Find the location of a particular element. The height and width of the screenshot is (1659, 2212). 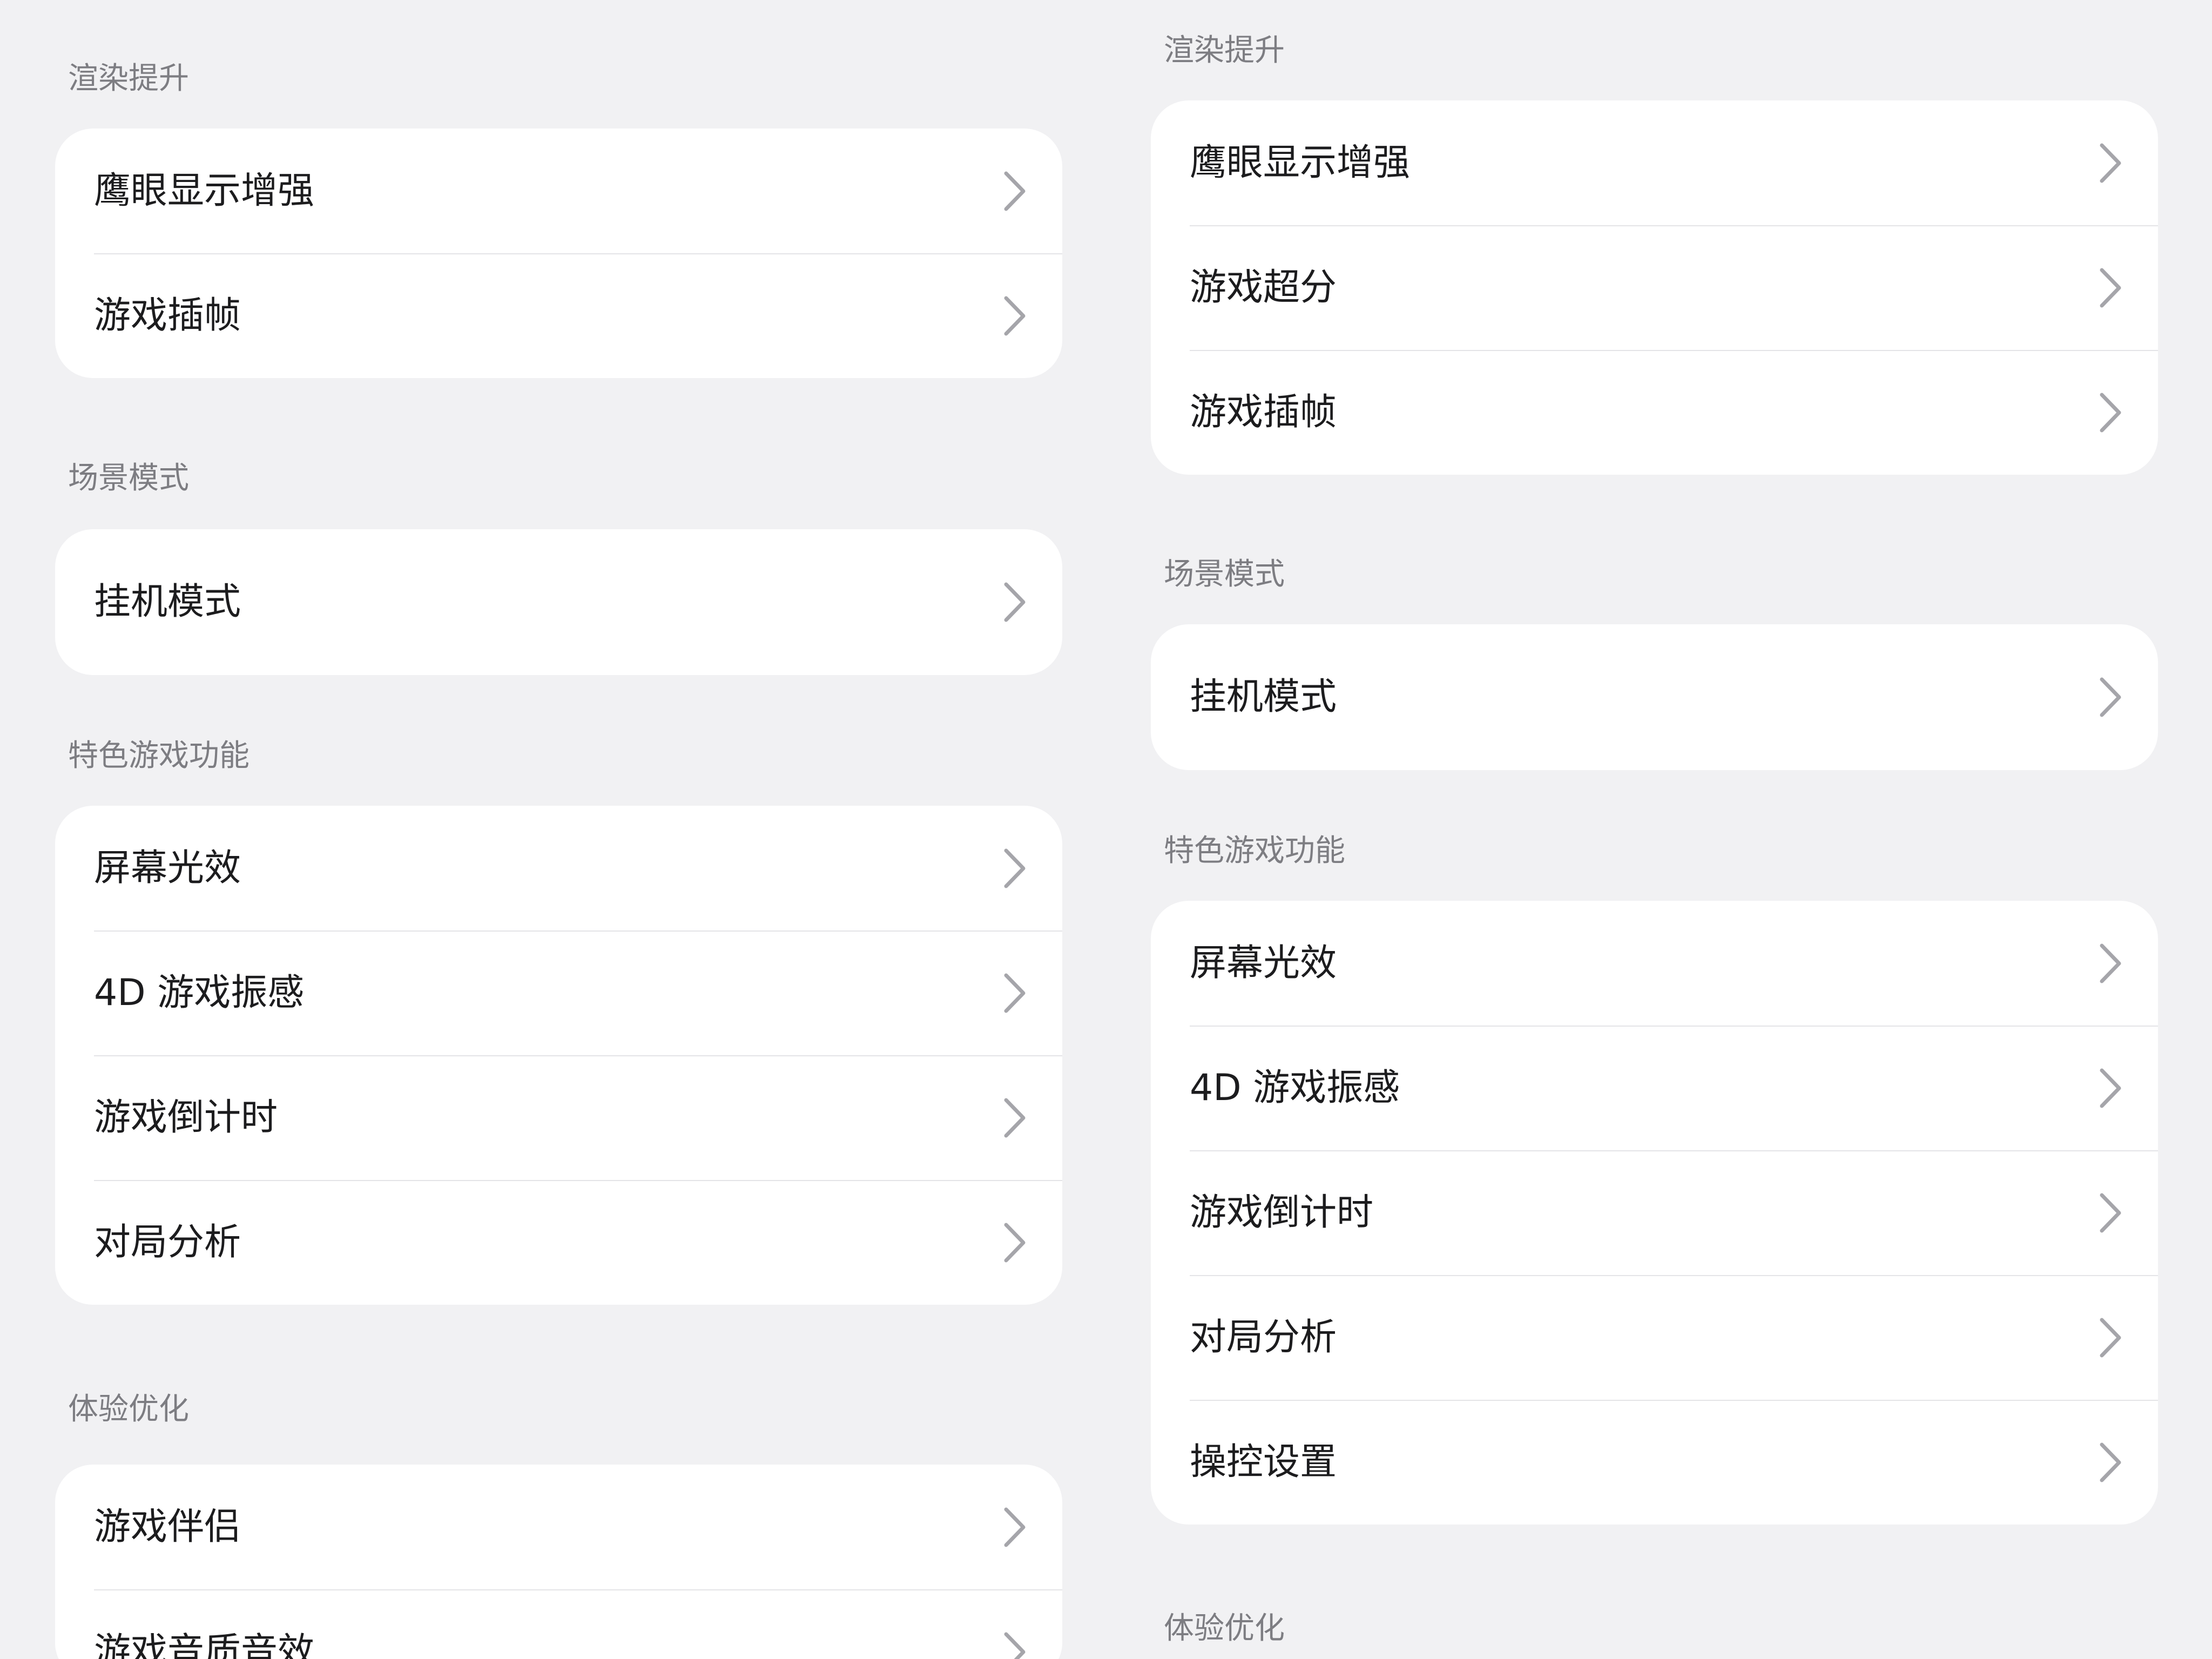

row-label: 游戏伴侣 is located at coordinates (167, 1526).